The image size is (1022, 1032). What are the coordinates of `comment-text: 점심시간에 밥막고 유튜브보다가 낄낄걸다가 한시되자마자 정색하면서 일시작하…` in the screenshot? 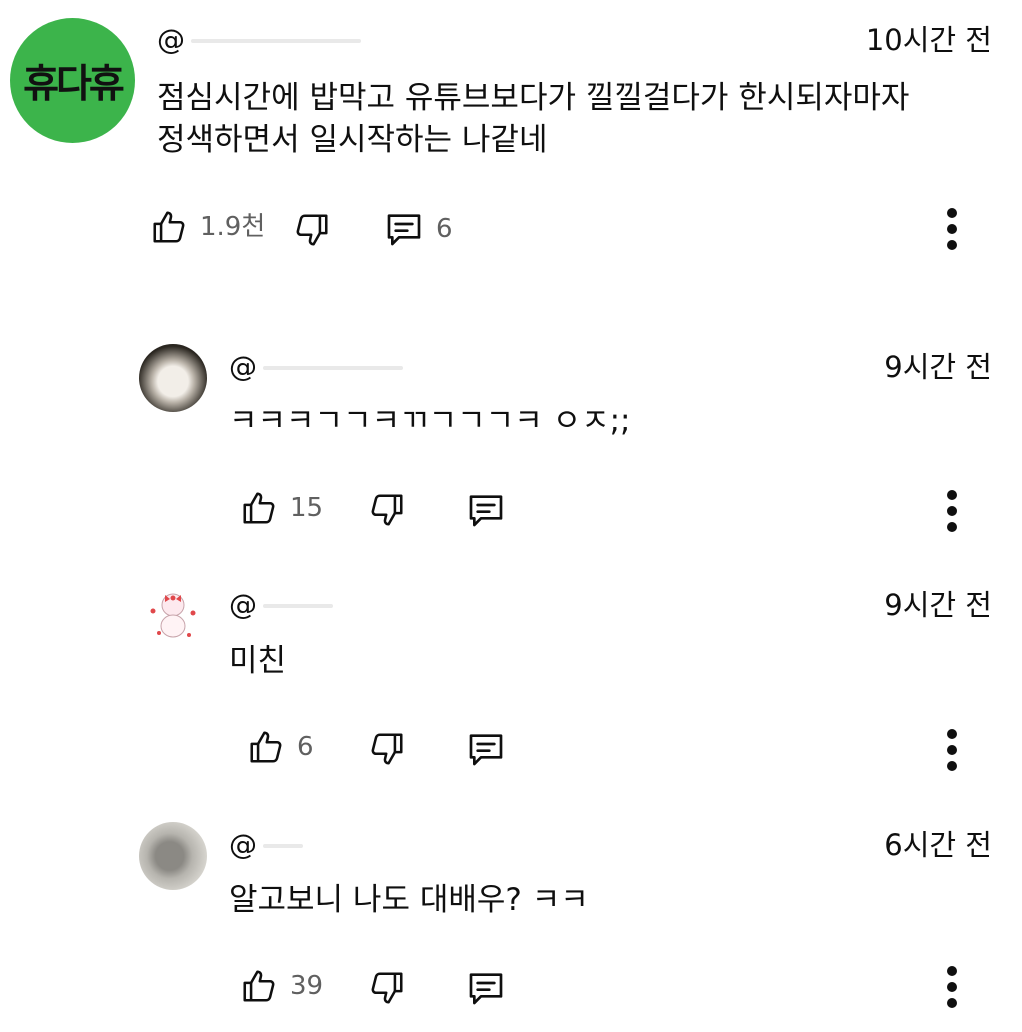 It's located at (533, 119).